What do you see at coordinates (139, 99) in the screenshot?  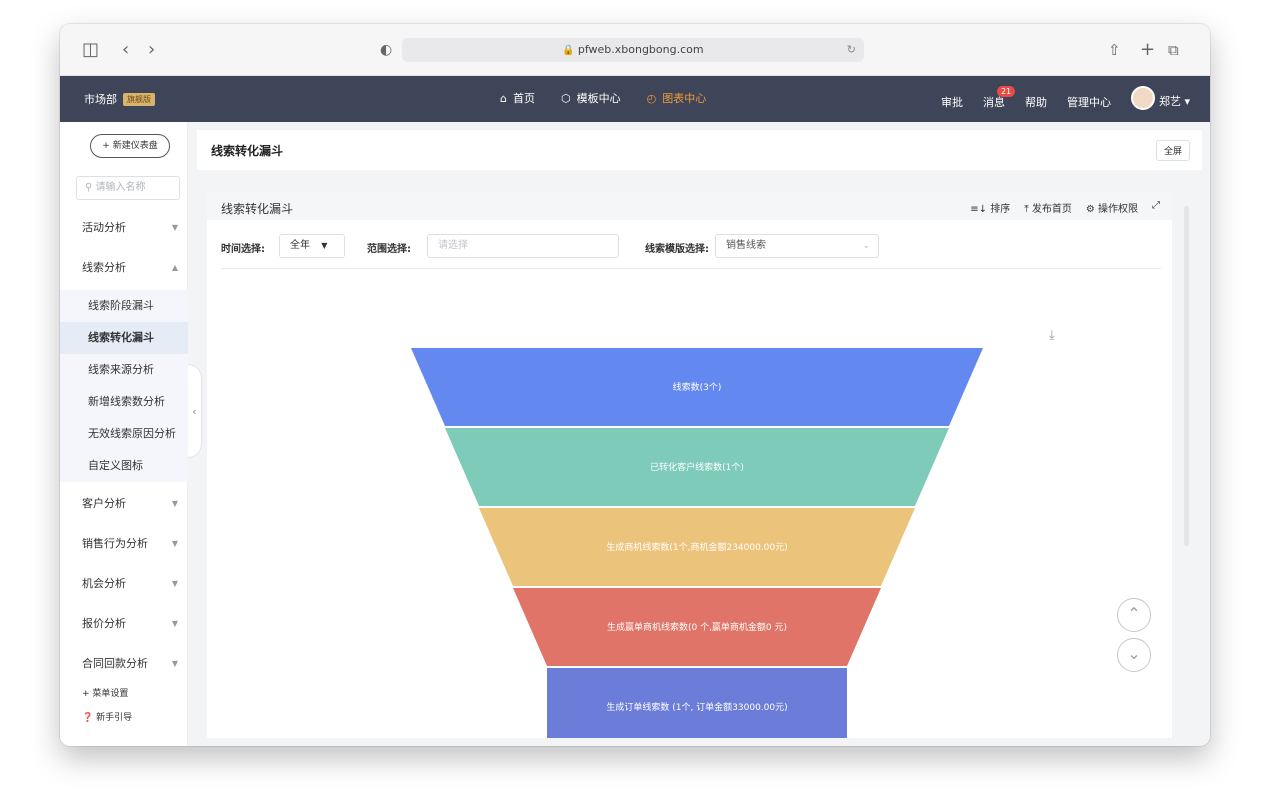 I see `edition-badge: 旗舰版` at bounding box center [139, 99].